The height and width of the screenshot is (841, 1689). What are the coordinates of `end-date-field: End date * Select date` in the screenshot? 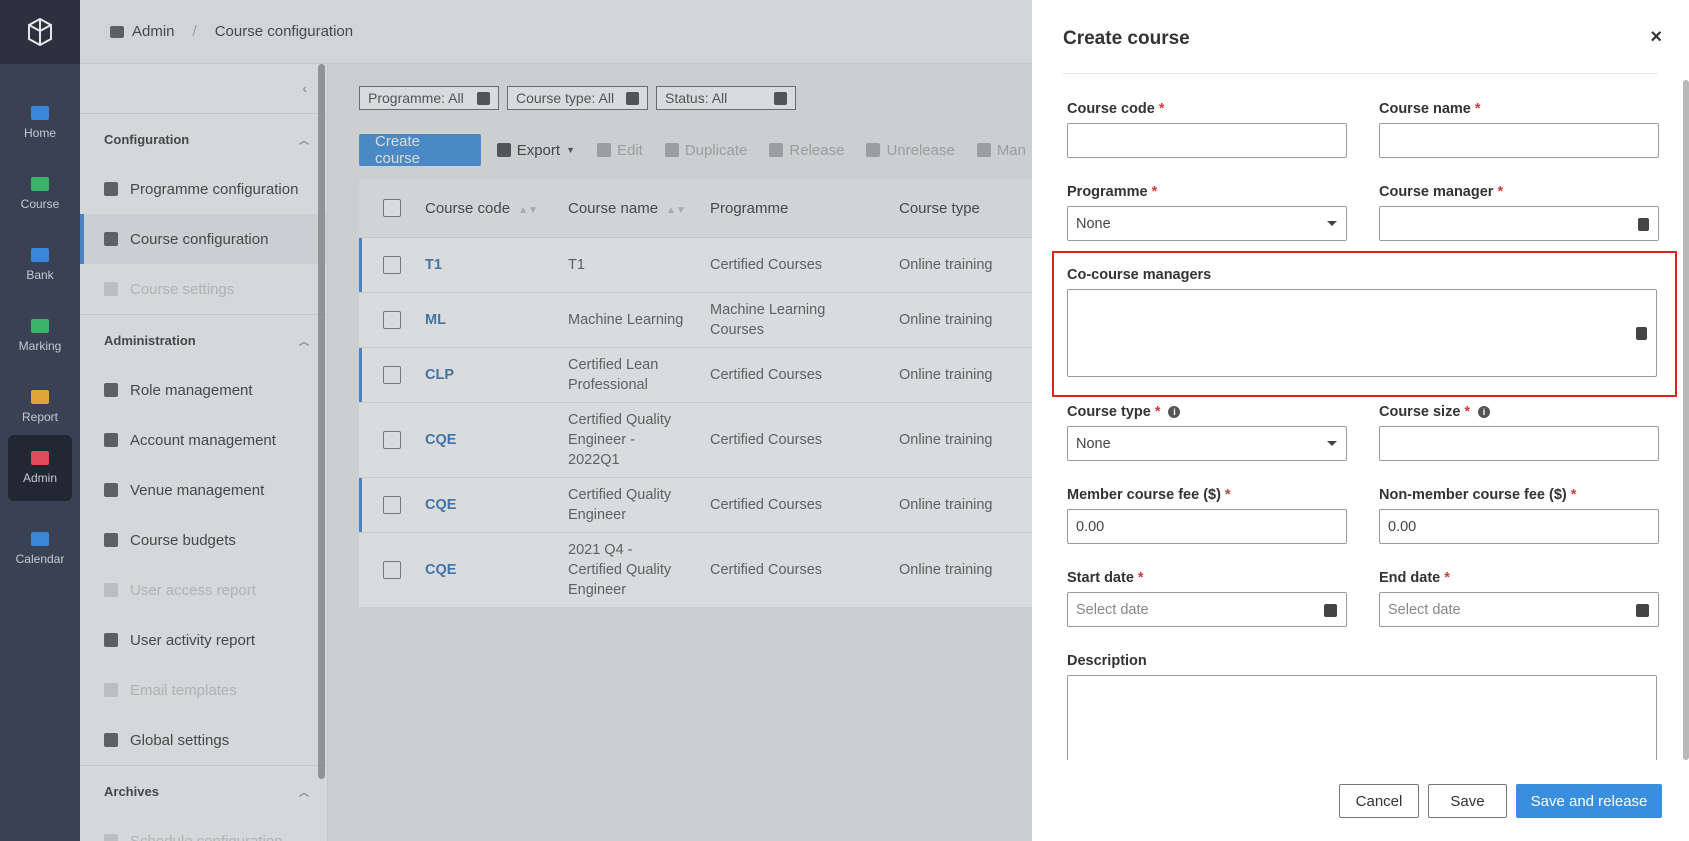 It's located at (1519, 598).